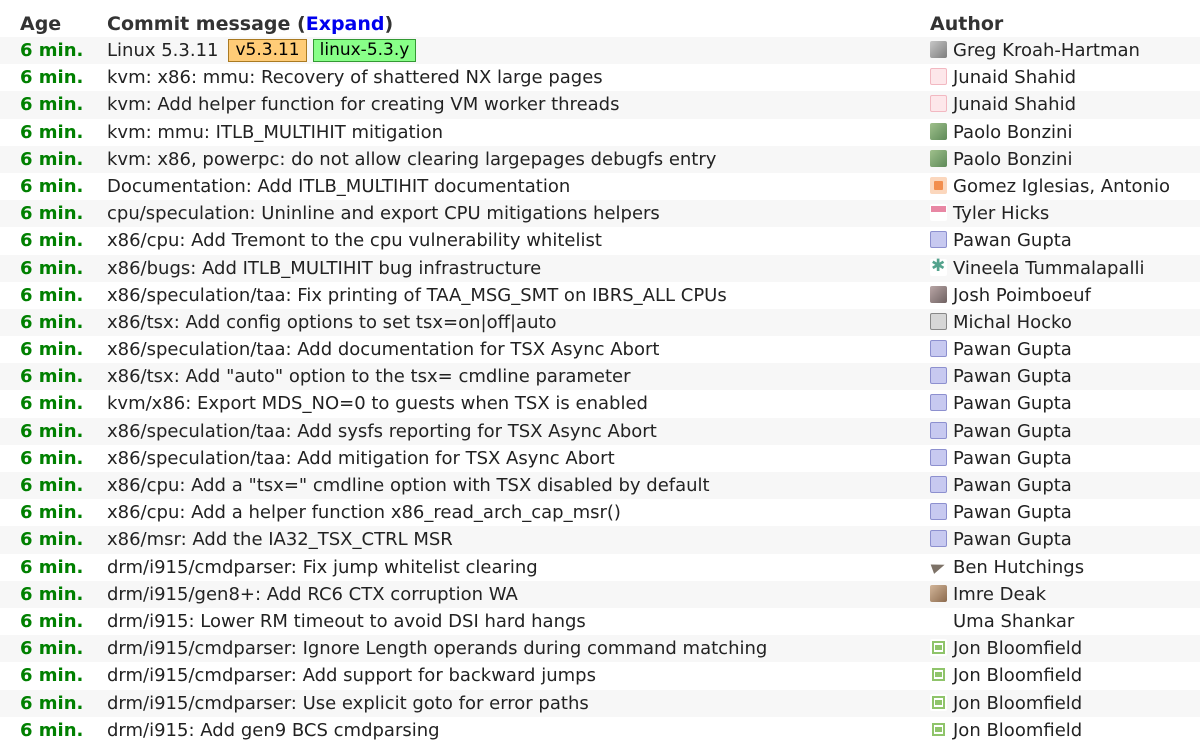 The height and width of the screenshot is (744, 1200). Describe the element at coordinates (250, 24) in the screenshot. I see `message-column-header: Commit message (Expand)` at that location.